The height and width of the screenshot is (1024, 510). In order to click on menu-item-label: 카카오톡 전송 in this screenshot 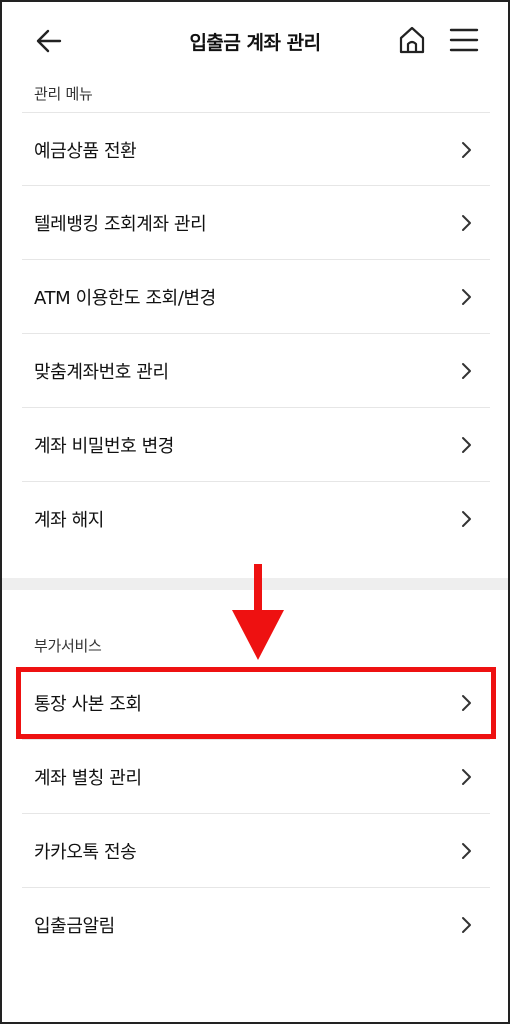, I will do `click(85, 852)`.